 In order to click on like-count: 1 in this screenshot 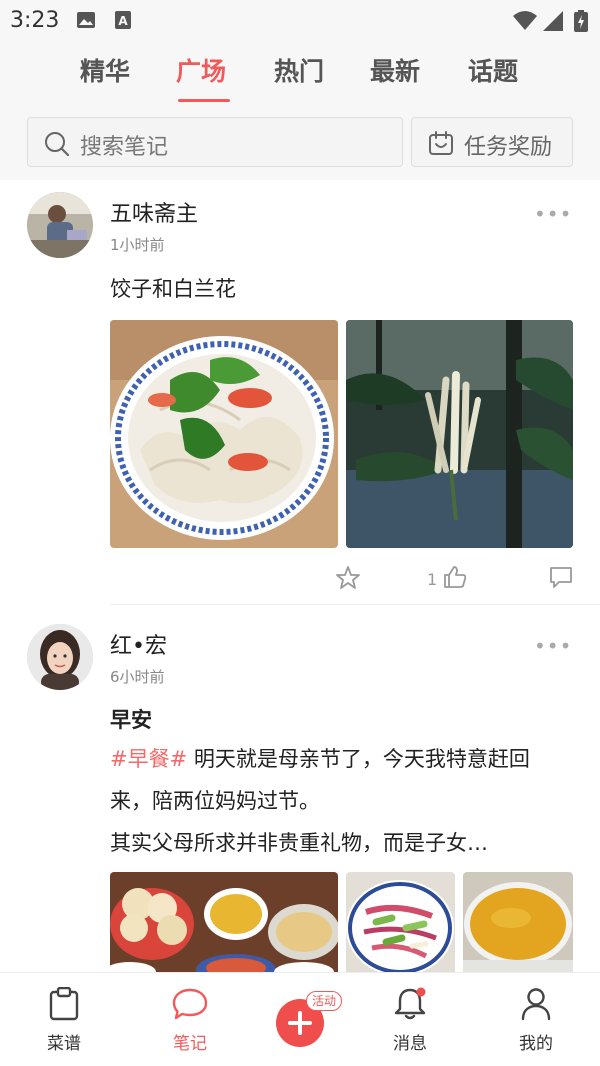, I will do `click(432, 579)`.